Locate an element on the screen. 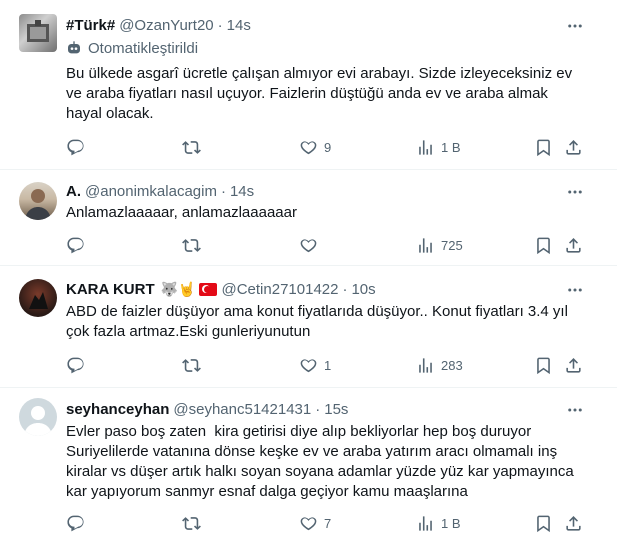  automated-text: Otomatikleştirildi is located at coordinates (143, 48).